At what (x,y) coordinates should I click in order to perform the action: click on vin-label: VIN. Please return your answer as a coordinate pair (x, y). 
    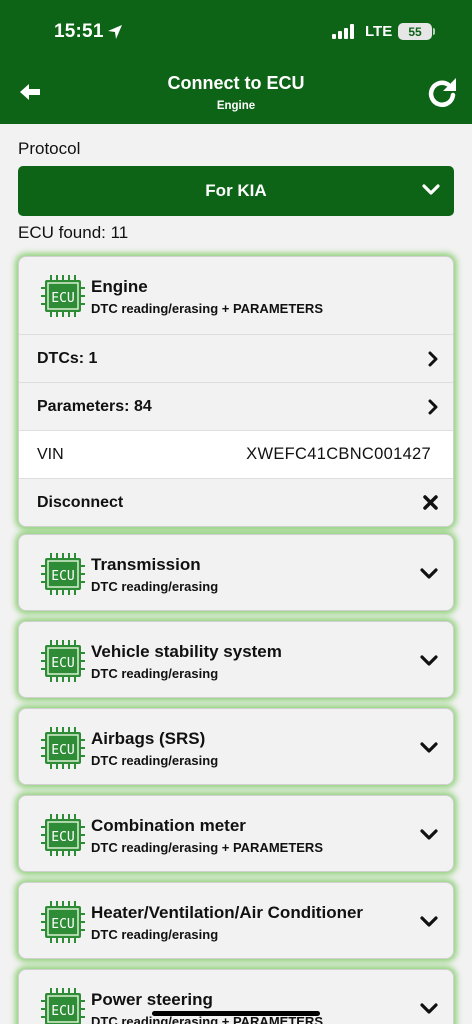
    Looking at the image, I should click on (50, 454).